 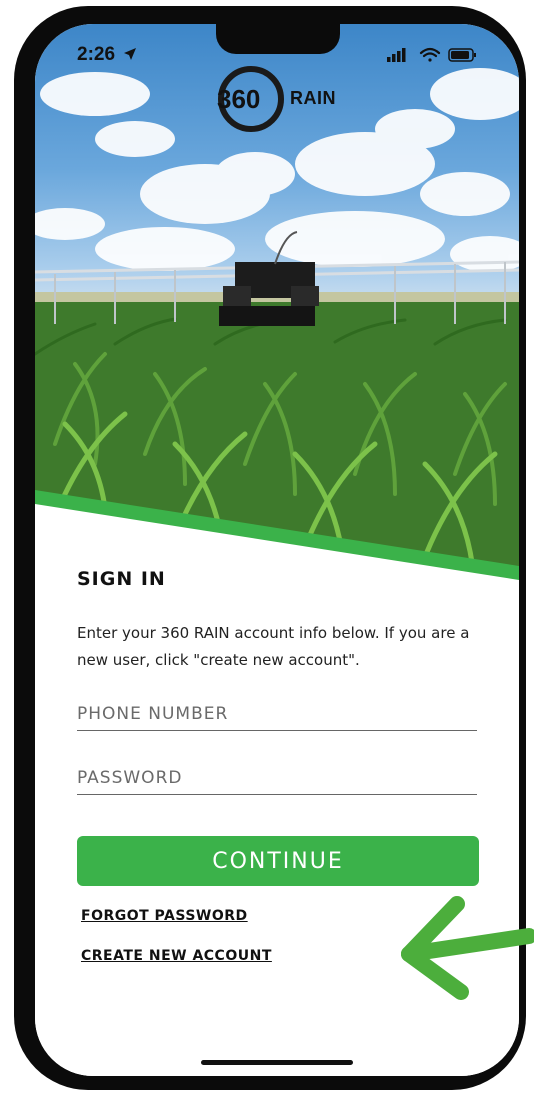 What do you see at coordinates (278, 861) in the screenshot?
I see `continue-button: CONTINUE` at bounding box center [278, 861].